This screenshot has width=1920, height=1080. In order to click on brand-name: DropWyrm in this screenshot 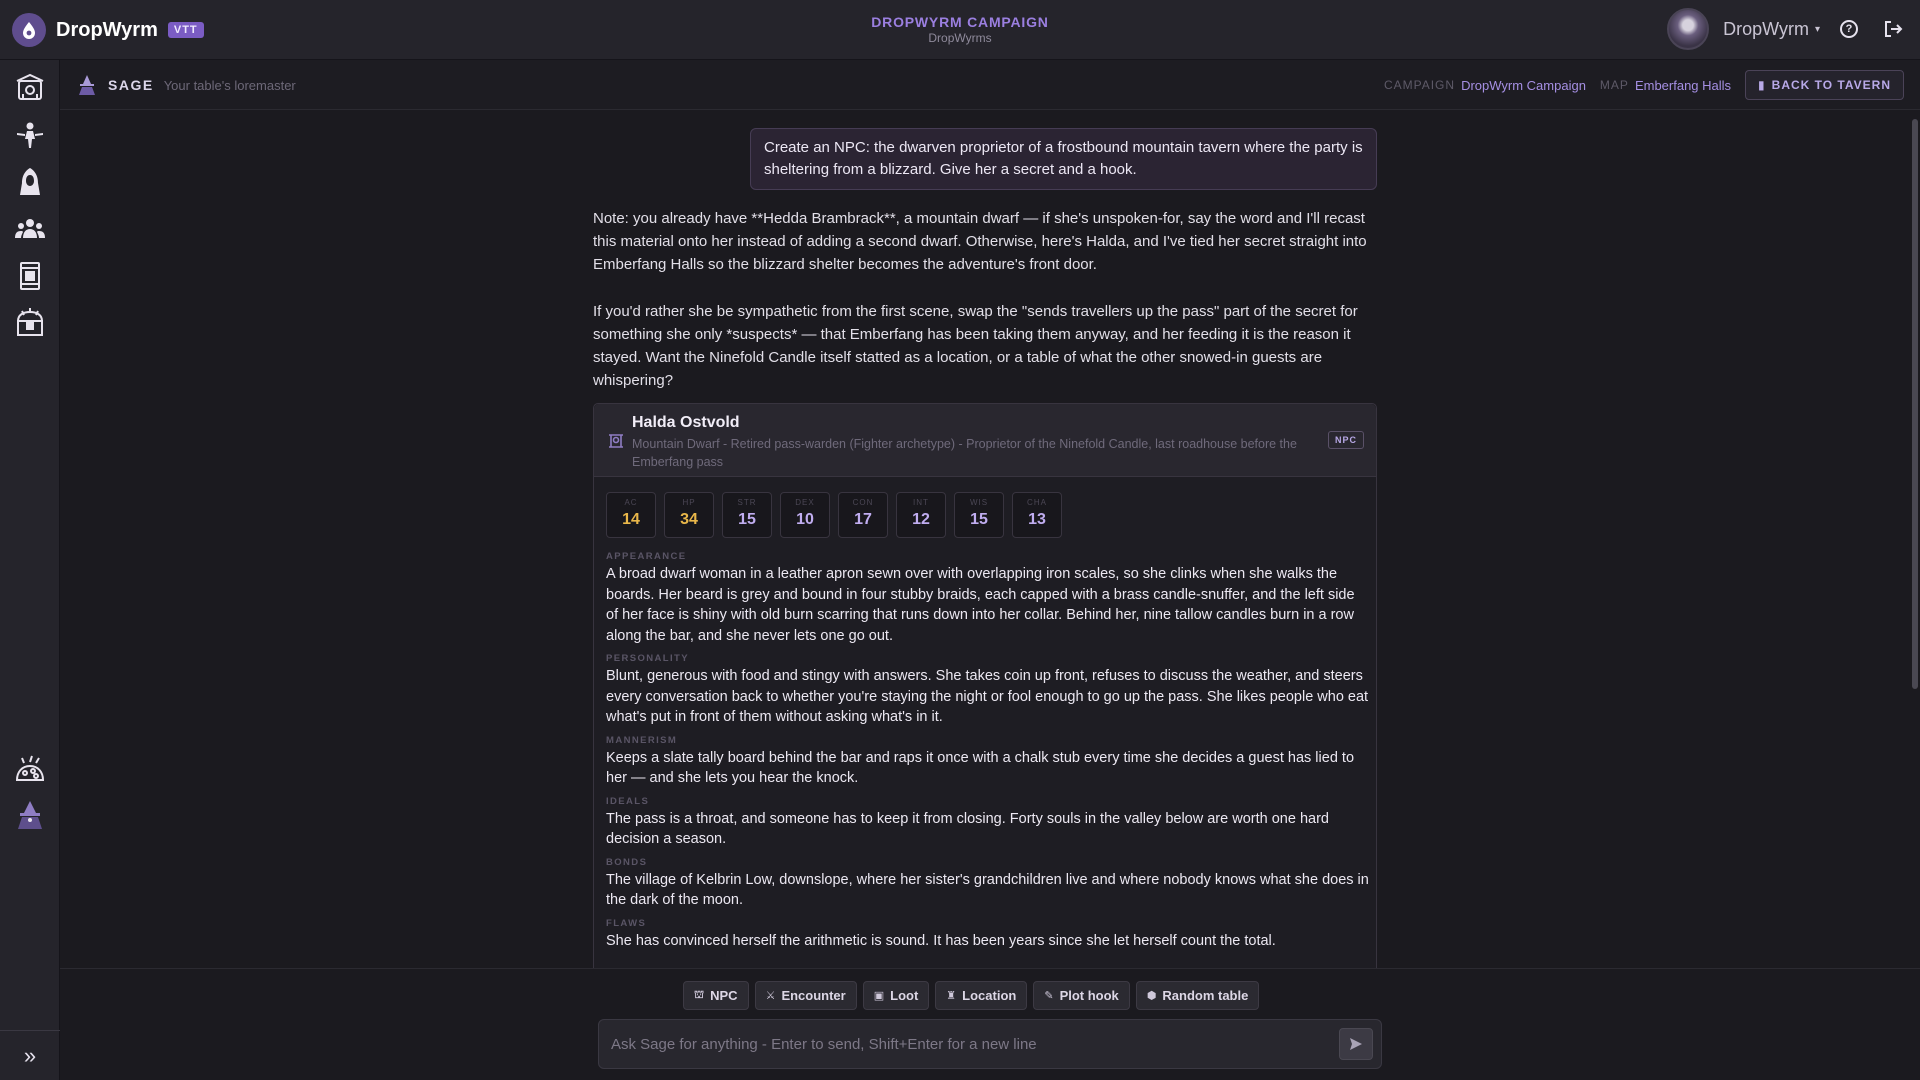, I will do `click(107, 29)`.